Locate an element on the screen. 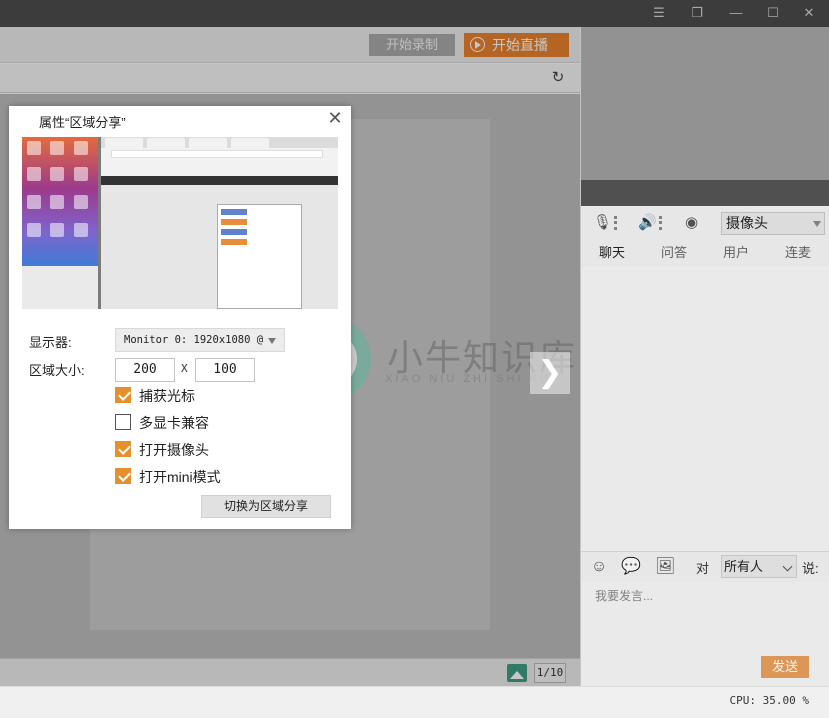 Image resolution: width=829 pixels, height=718 pixels. maximize-icon: ☐ is located at coordinates (773, 13).